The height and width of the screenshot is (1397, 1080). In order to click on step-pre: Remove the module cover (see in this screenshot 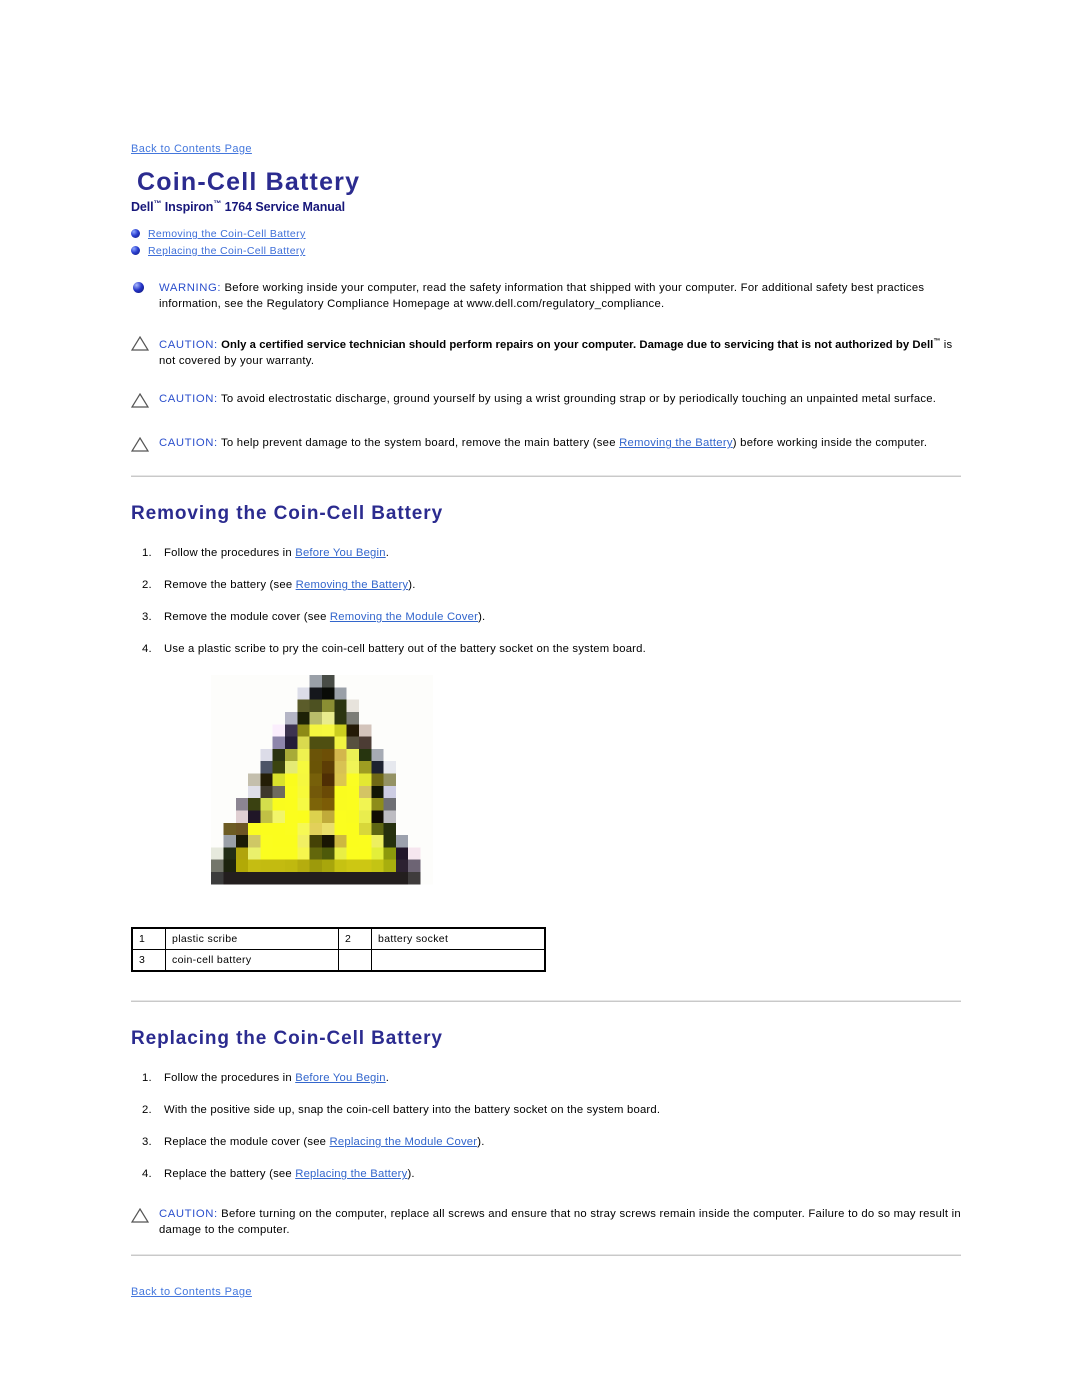, I will do `click(247, 617)`.